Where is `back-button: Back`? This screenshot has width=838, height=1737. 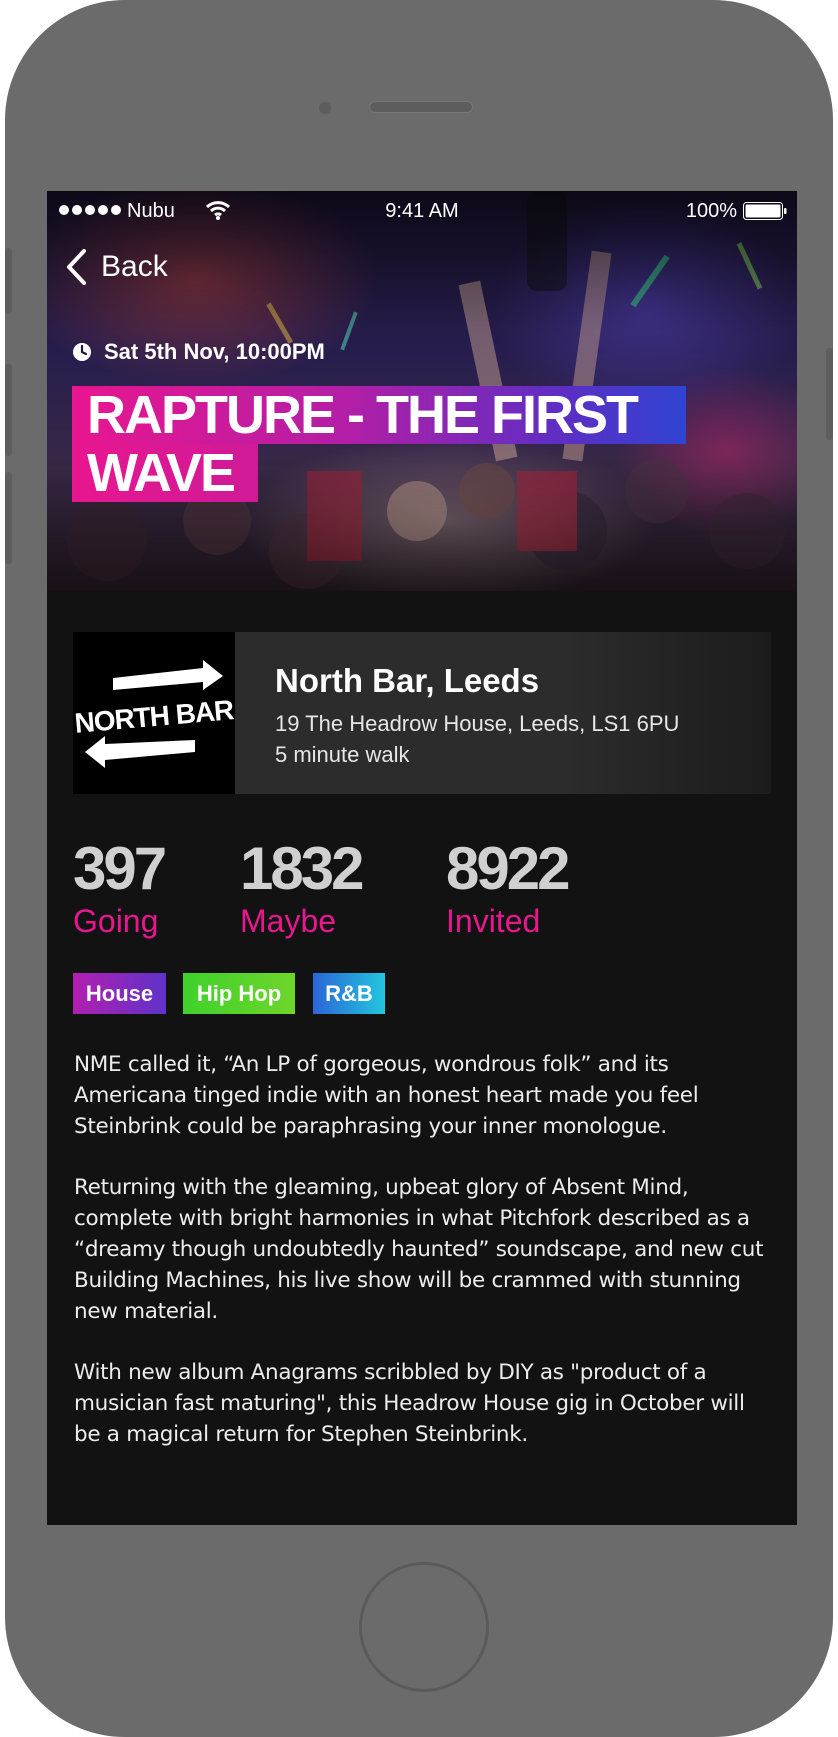
back-button: Back is located at coordinates (116, 267).